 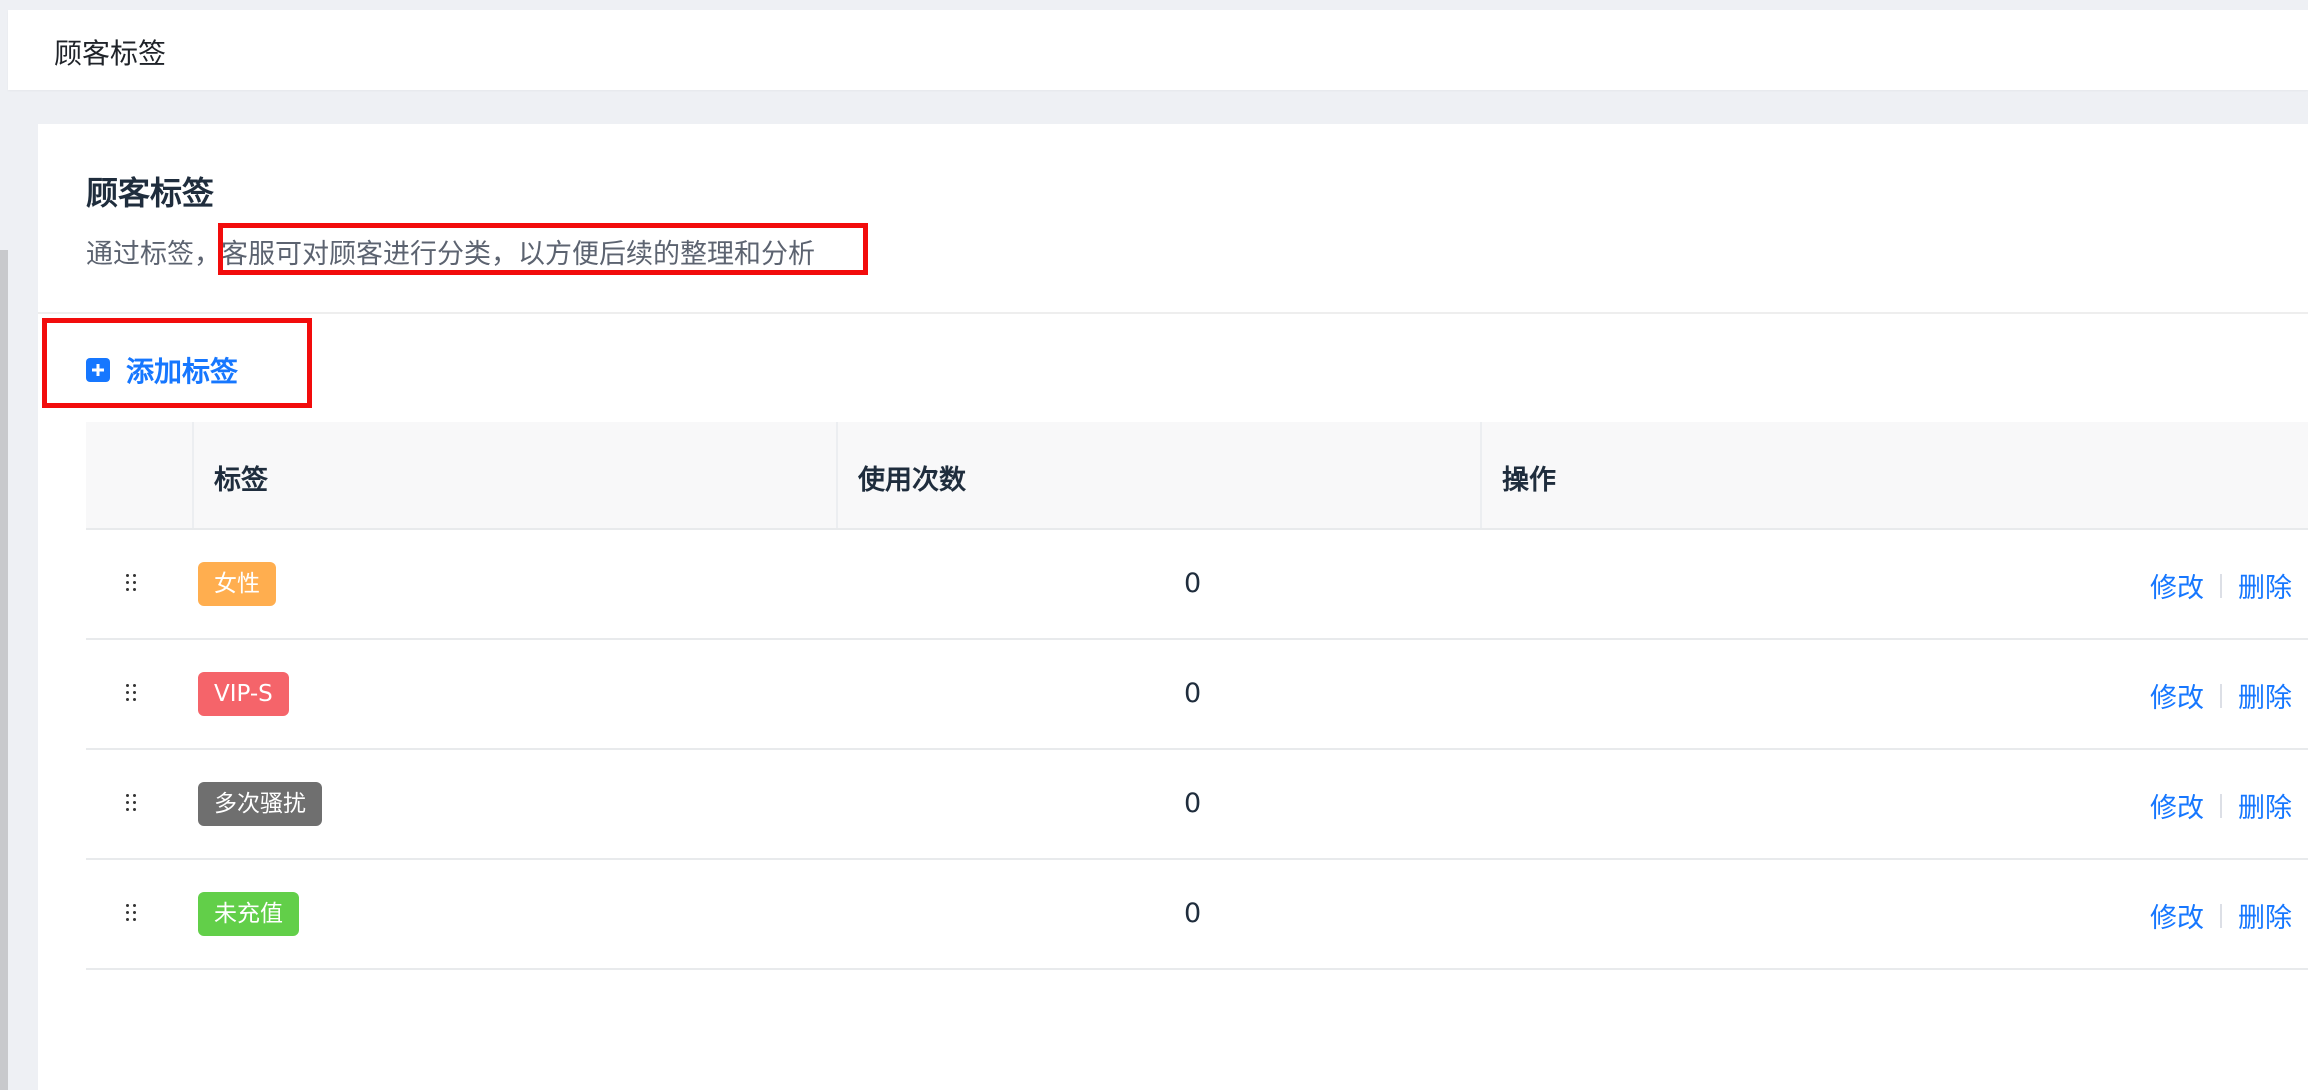 What do you see at coordinates (110, 53) in the screenshot?
I see `breadcrumb-title: 顾客标签` at bounding box center [110, 53].